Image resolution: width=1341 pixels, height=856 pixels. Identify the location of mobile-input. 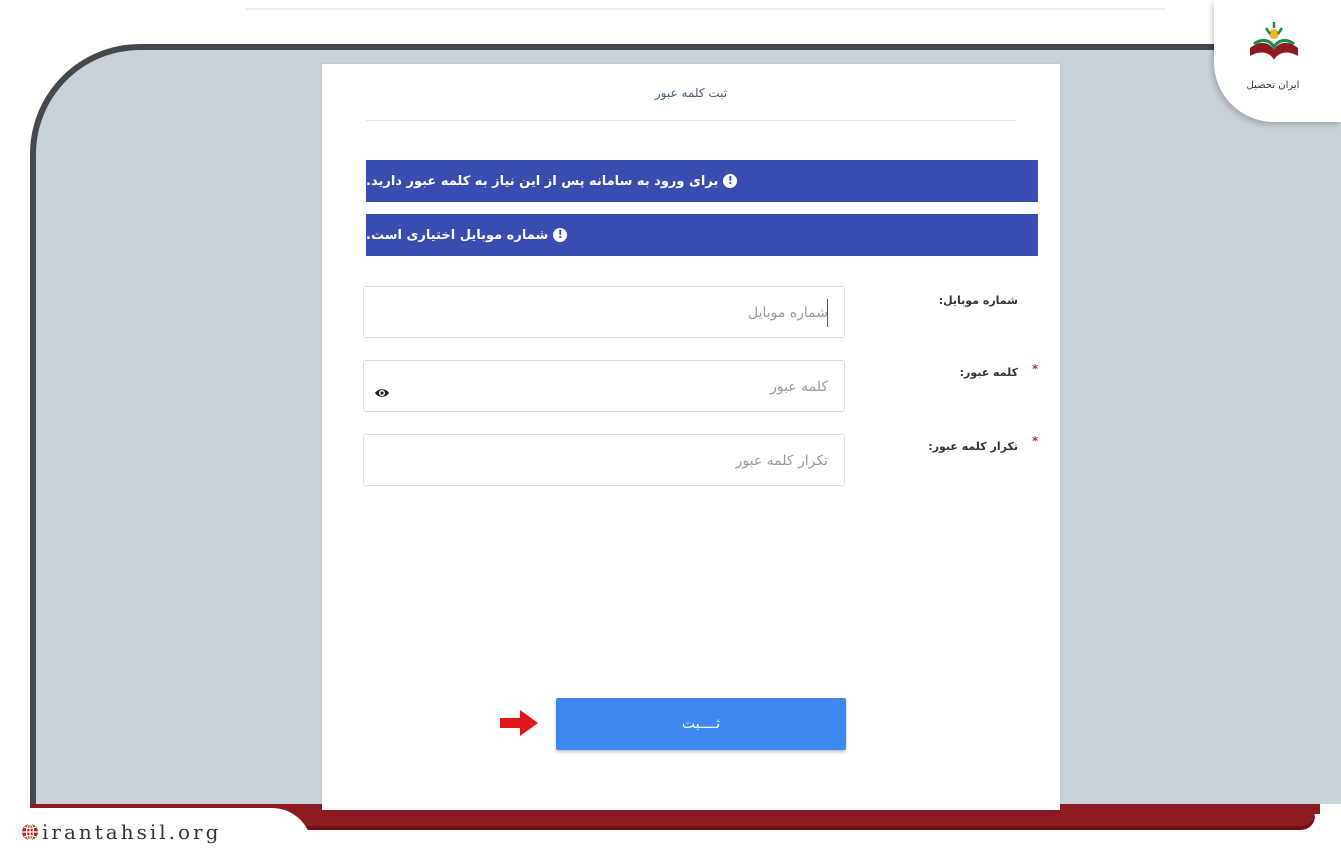
(618, 313).